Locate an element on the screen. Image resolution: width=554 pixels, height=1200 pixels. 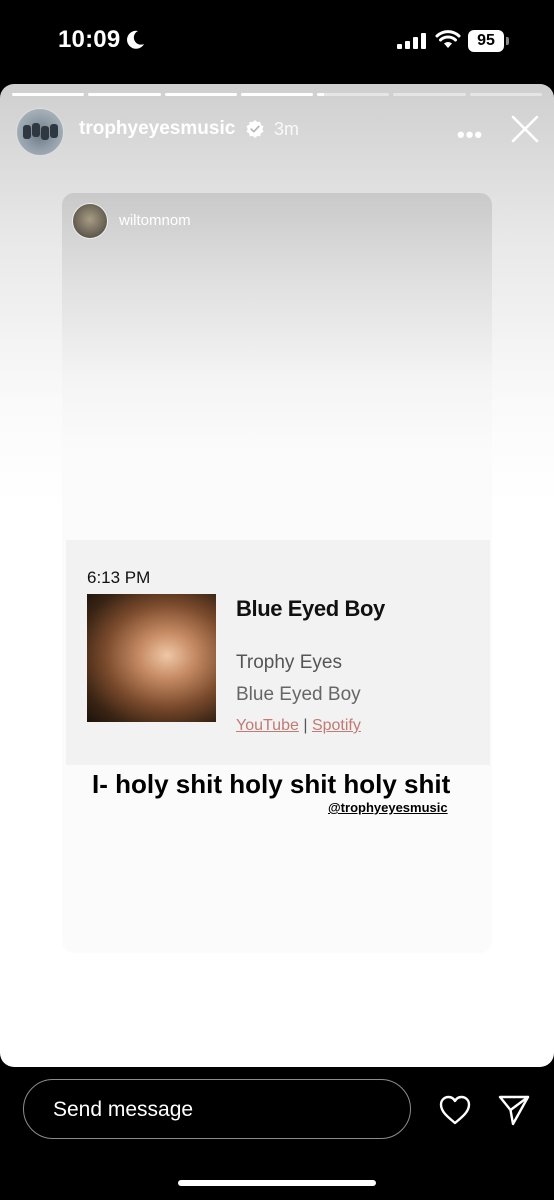
album-art is located at coordinates (151, 658).